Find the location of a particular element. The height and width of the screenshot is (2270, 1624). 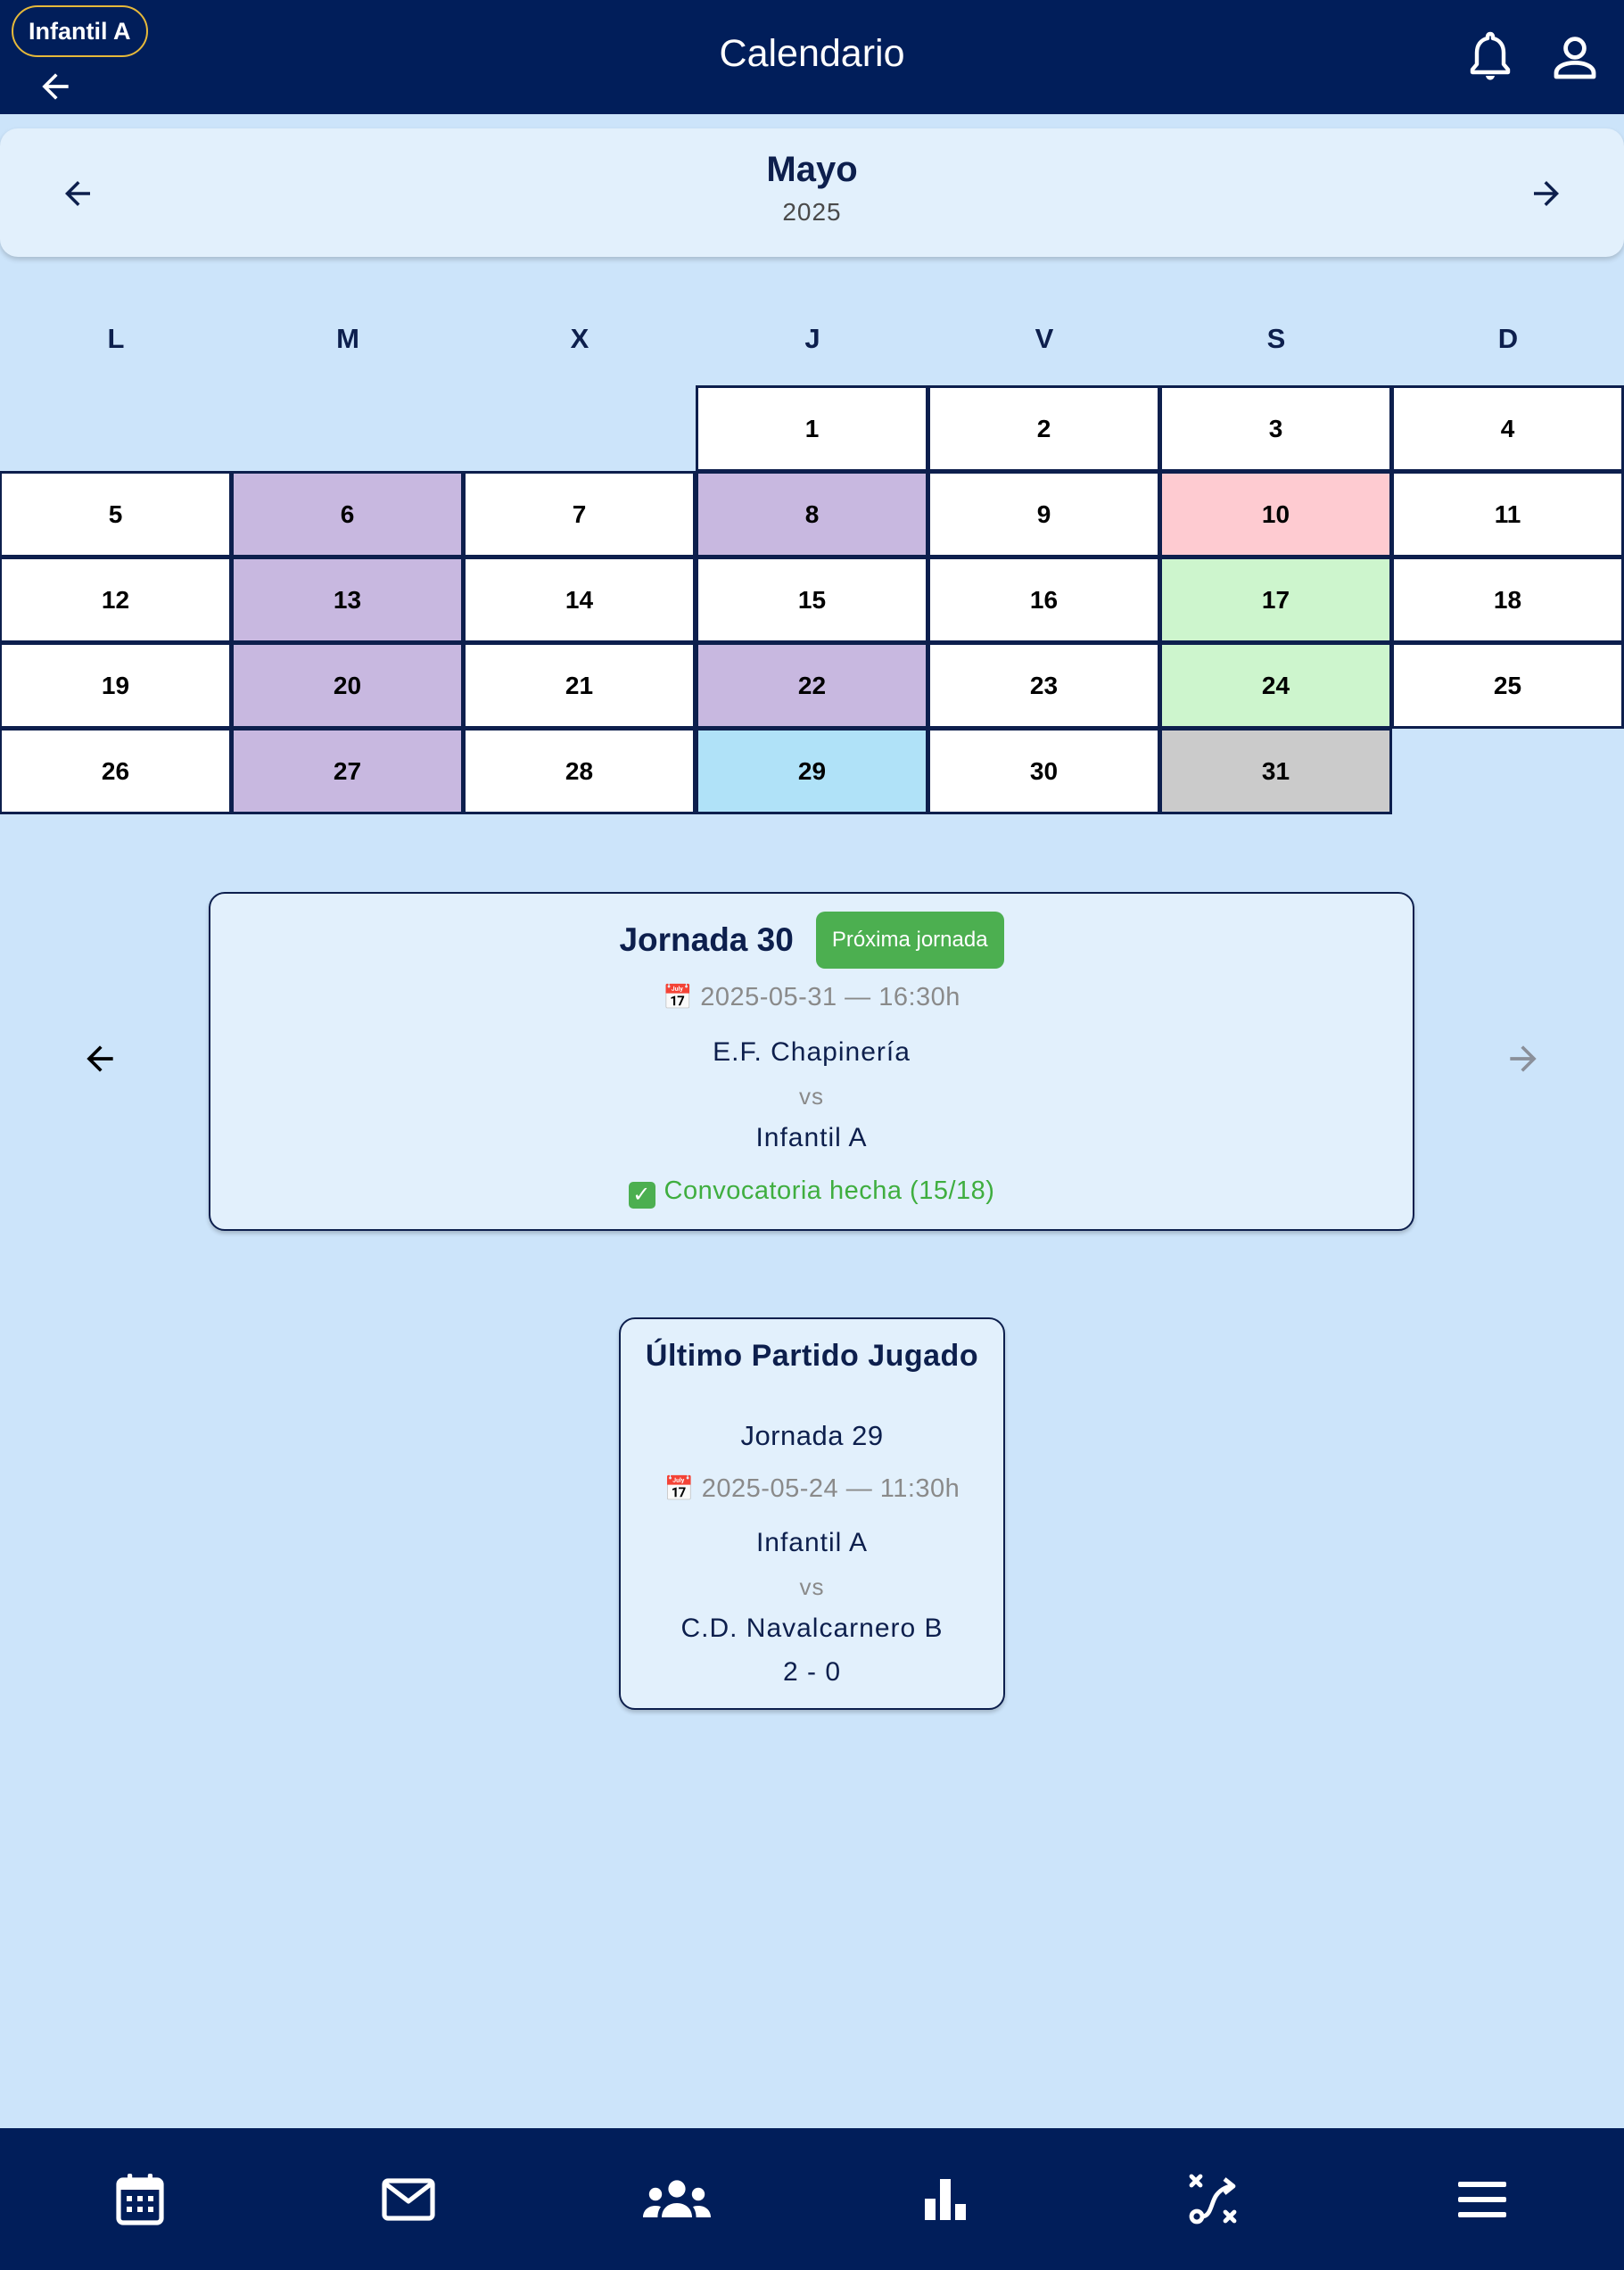

calendar-icon is located at coordinates (139, 2199).